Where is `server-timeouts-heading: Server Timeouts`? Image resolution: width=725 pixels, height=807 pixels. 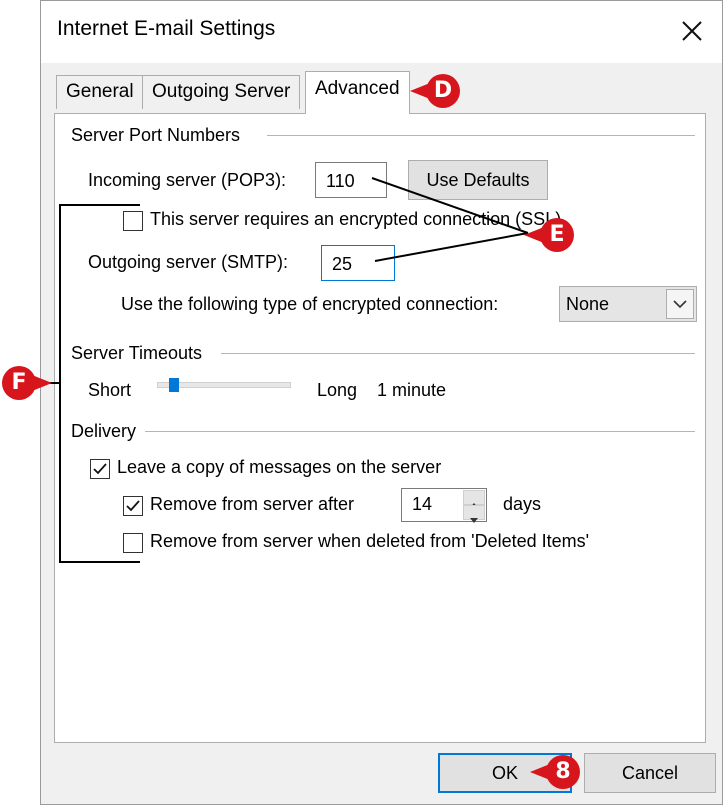
server-timeouts-heading: Server Timeouts is located at coordinates (137, 353).